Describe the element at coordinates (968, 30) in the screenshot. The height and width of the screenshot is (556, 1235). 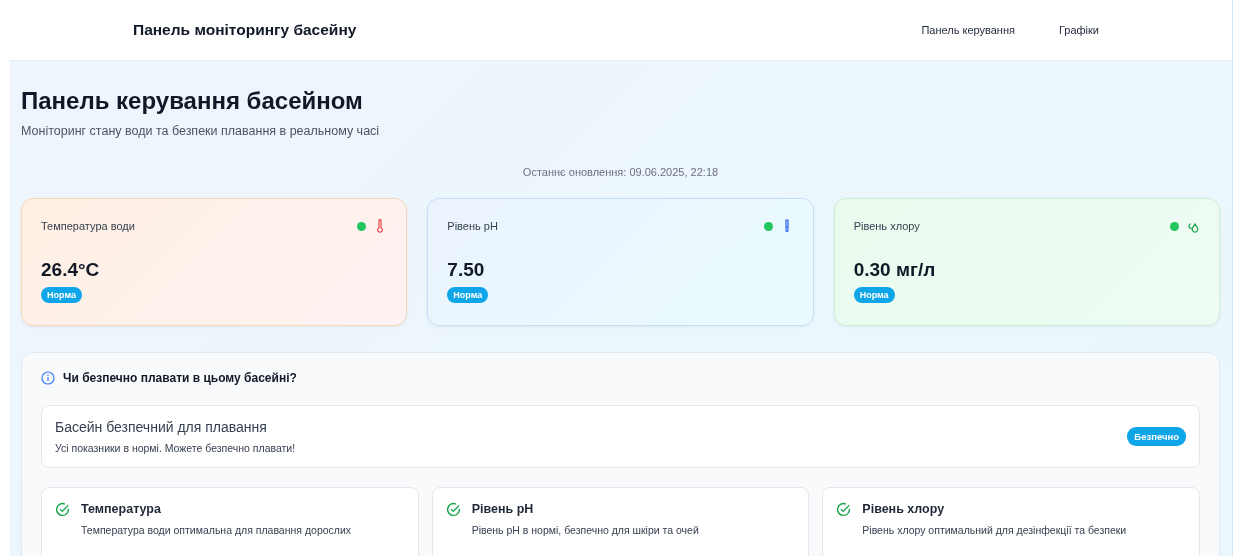
I see `nav-link: Панель керування` at that location.